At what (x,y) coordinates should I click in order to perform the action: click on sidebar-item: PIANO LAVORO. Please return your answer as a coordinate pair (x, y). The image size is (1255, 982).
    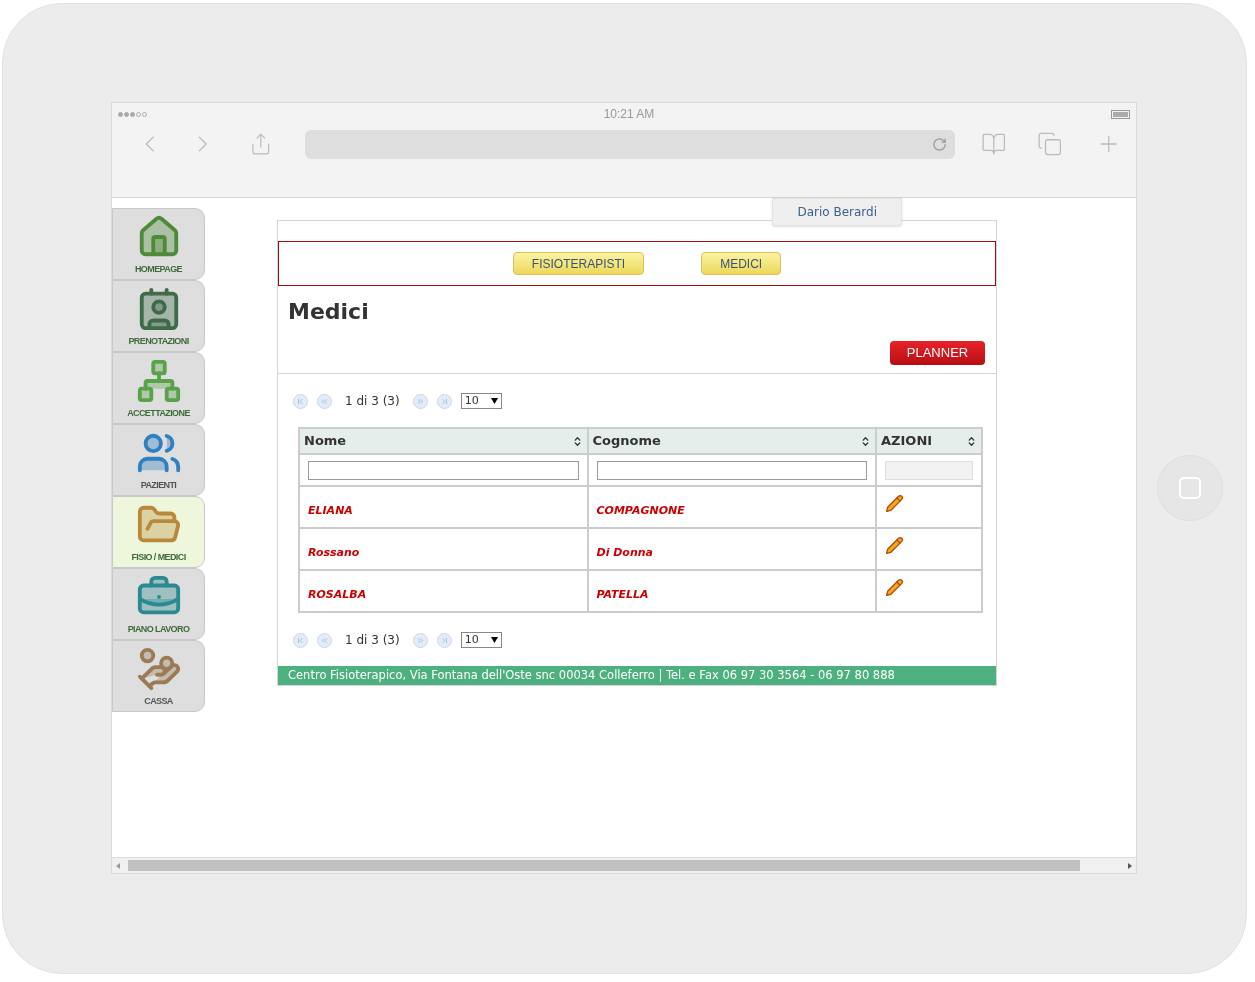
    Looking at the image, I should click on (158, 604).